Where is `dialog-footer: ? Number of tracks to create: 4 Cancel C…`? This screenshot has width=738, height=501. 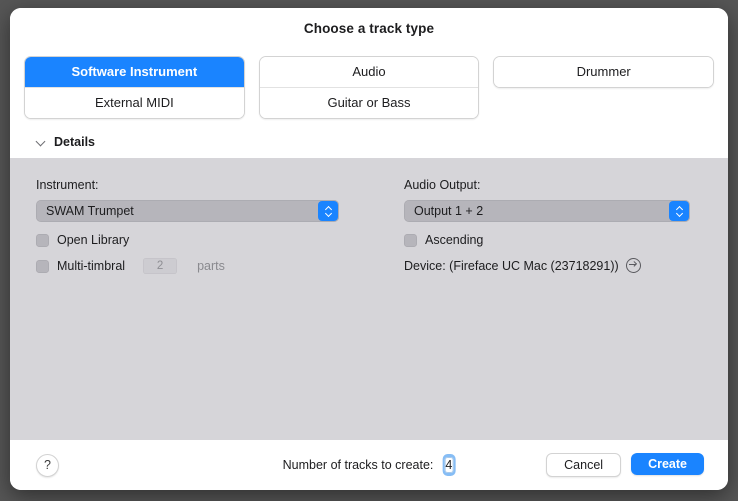 dialog-footer: ? Number of tracks to create: 4 Cancel C… is located at coordinates (369, 465).